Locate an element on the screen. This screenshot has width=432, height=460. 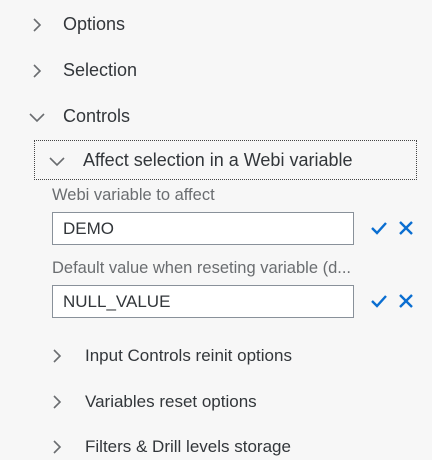
tree-item-affect-selection: Affect selection in a Webi variable is located at coordinates (200, 160).